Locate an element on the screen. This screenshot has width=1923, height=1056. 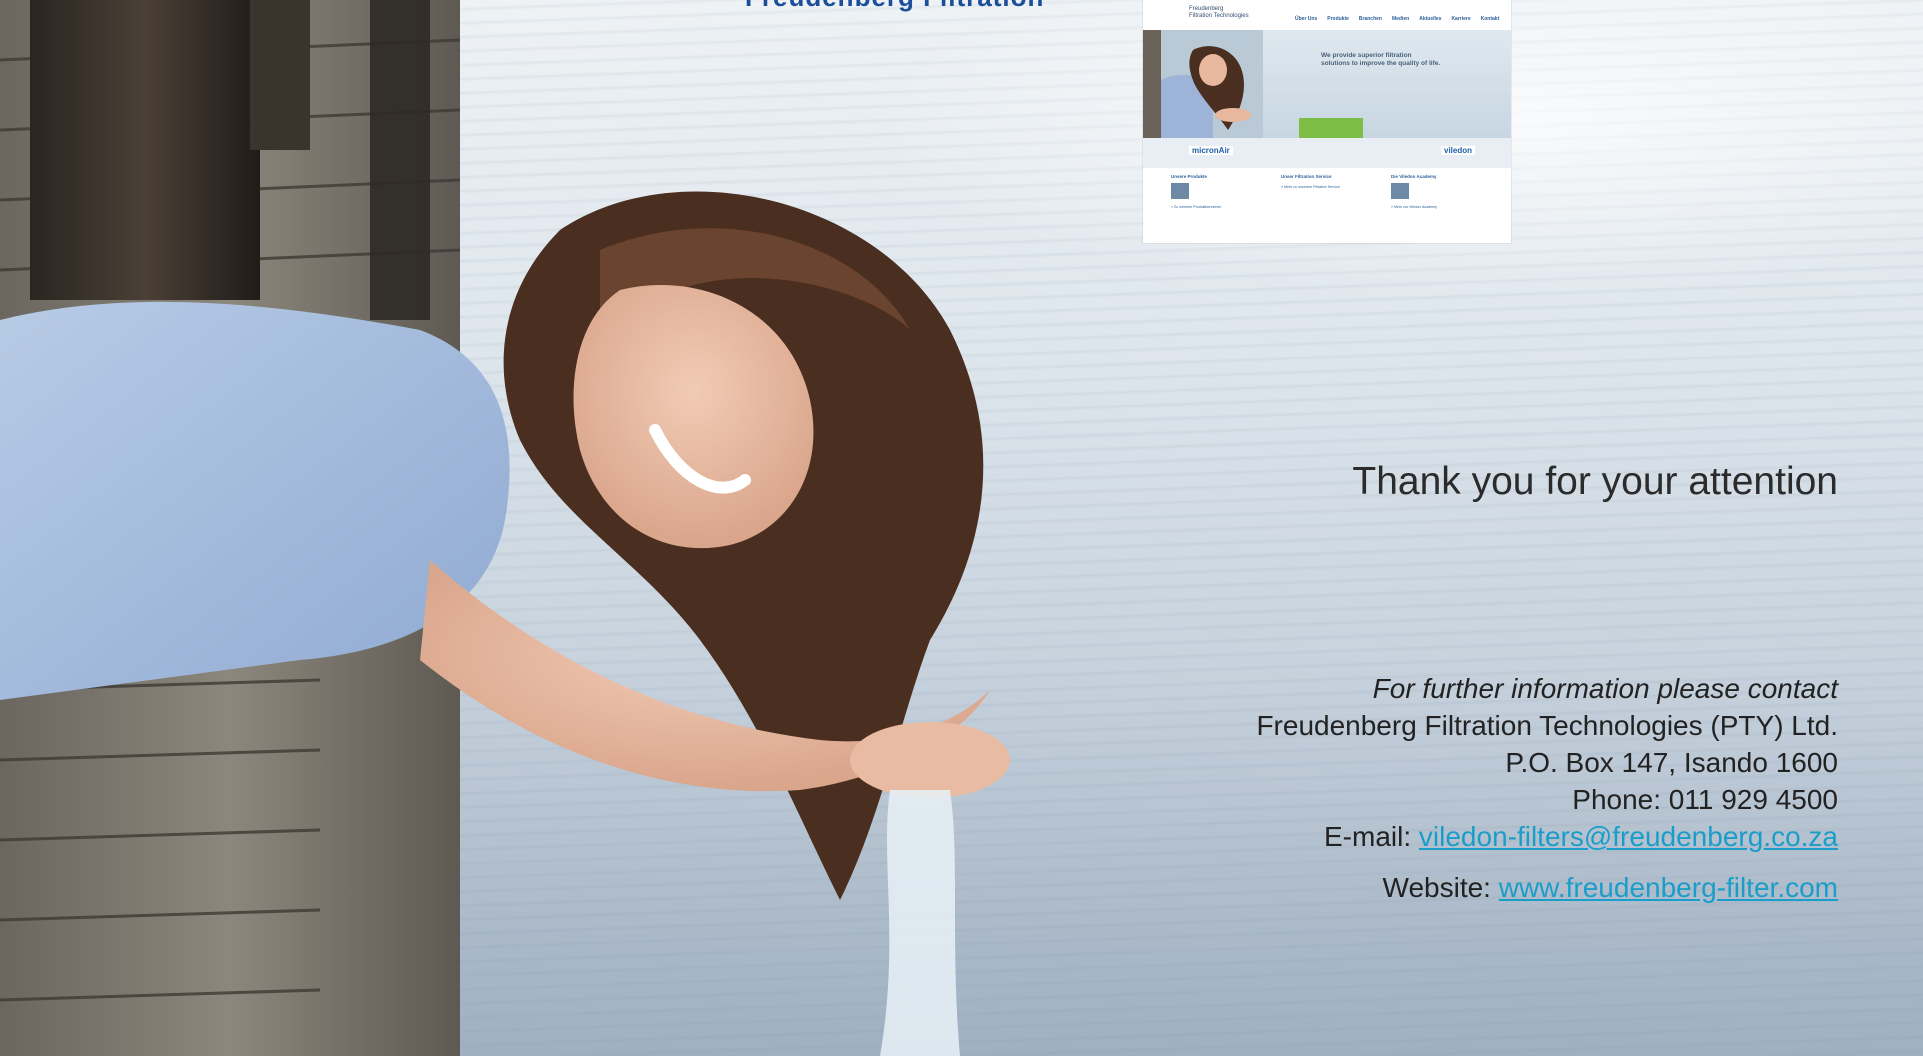
slide-heading: Freudenberg Filtration is located at coordinates (894, 6).